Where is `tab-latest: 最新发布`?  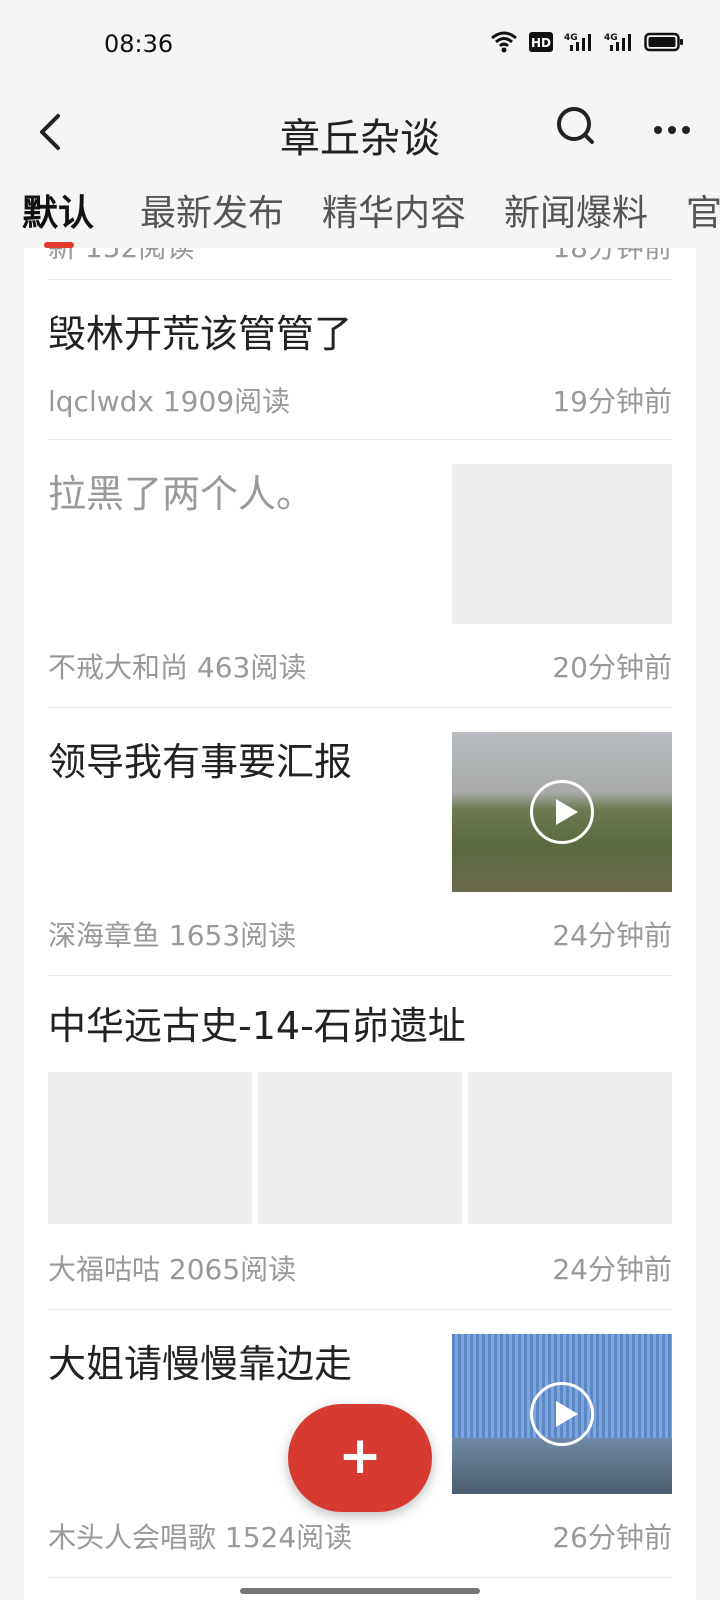 tab-latest: 最新发布 is located at coordinates (212, 210).